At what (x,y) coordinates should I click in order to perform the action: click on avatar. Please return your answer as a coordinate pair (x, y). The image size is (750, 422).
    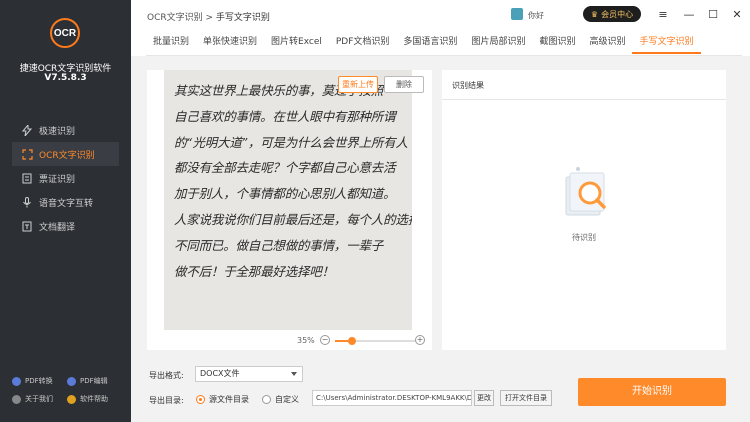
    Looking at the image, I should click on (517, 14).